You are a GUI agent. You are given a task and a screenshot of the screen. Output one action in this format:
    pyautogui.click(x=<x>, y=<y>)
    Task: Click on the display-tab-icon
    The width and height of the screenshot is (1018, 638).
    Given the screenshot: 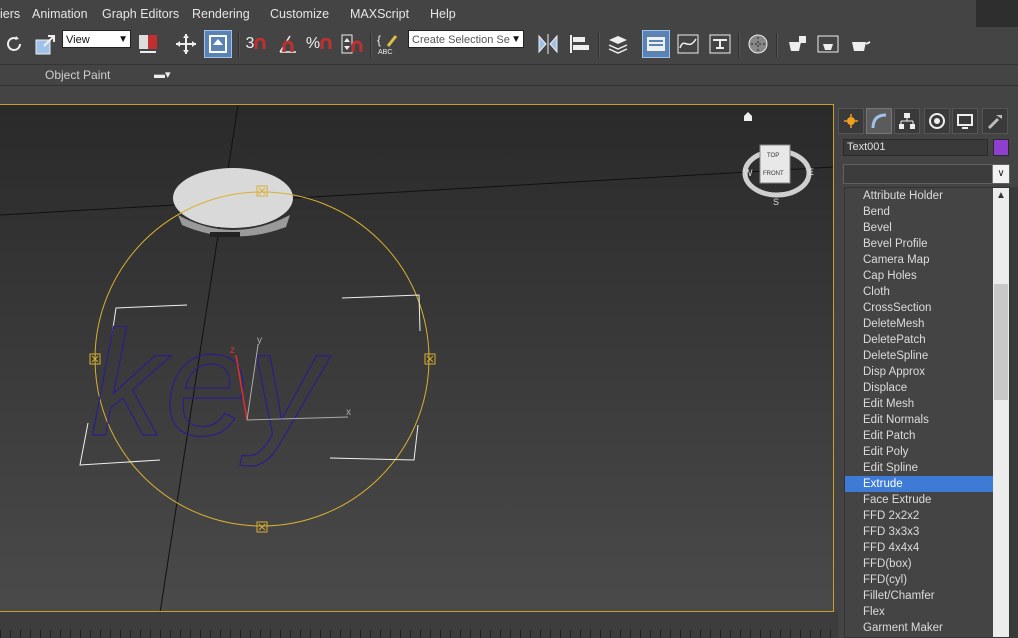 What is the action you would take?
    pyautogui.click(x=965, y=121)
    